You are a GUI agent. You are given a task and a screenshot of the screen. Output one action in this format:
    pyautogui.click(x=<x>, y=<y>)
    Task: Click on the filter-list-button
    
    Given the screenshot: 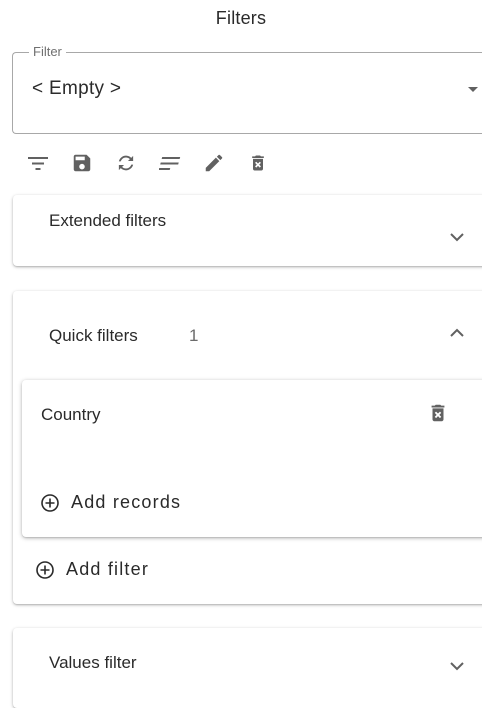 What is the action you would take?
    pyautogui.click(x=38, y=163)
    